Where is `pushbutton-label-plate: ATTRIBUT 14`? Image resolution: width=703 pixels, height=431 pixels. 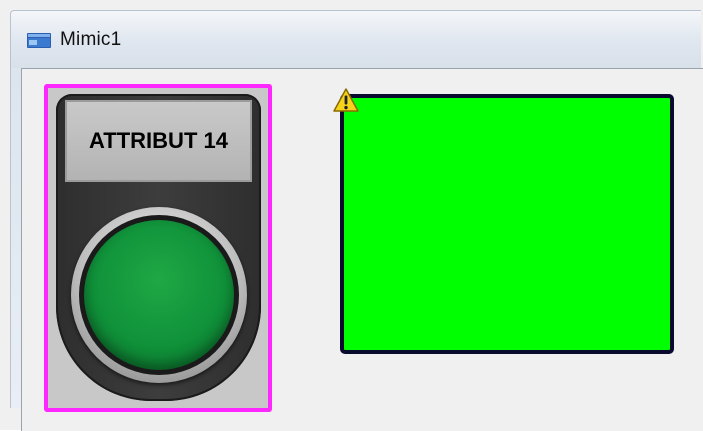
pushbutton-label-plate: ATTRIBUT 14 is located at coordinates (158, 141).